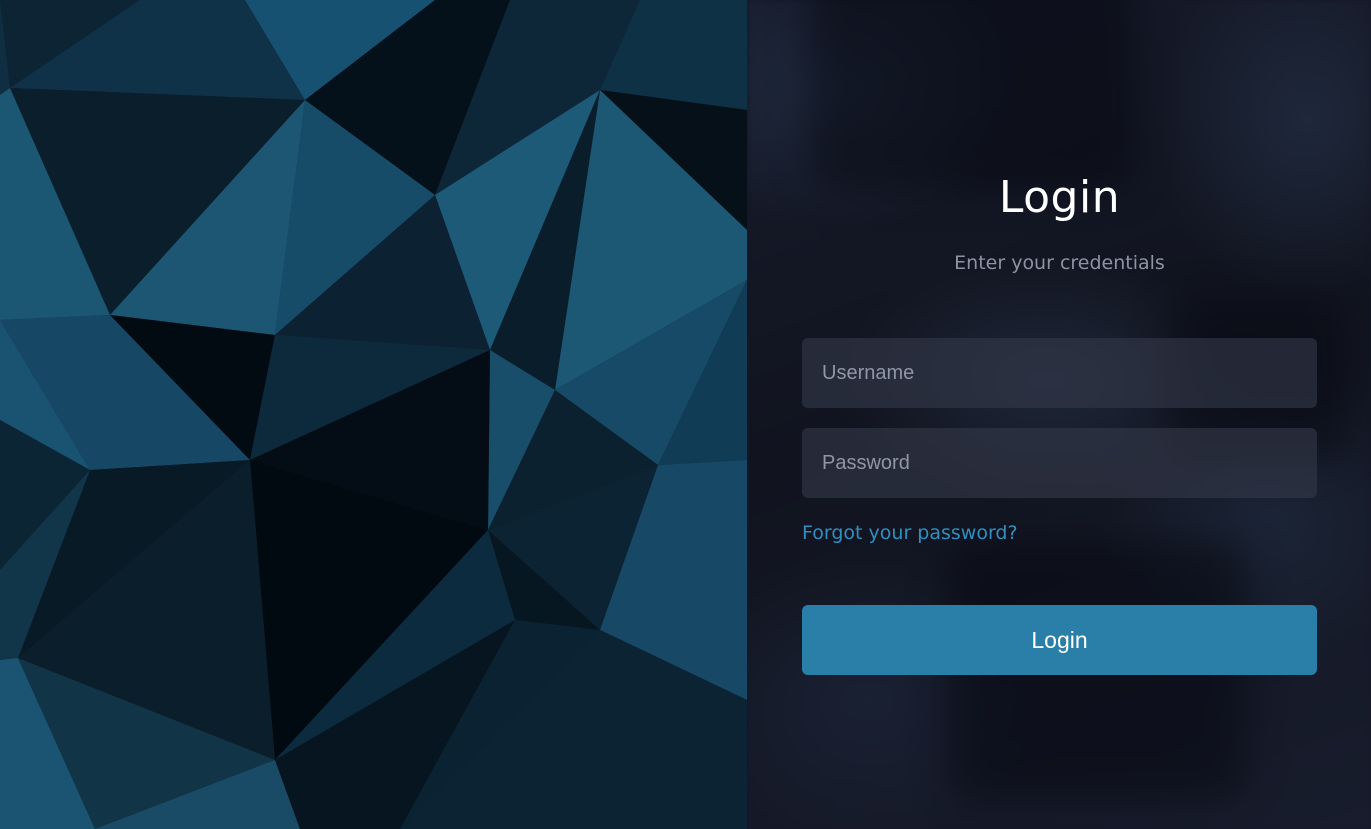  What do you see at coordinates (1059, 463) in the screenshot?
I see `password-input` at bounding box center [1059, 463].